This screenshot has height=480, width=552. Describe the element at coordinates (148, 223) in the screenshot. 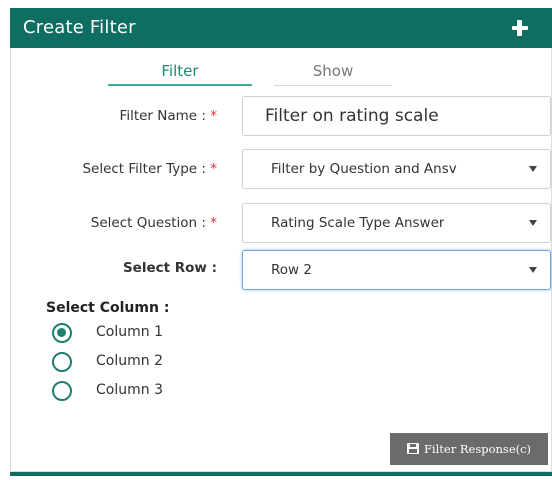

I see `question-label-text: Select Question :` at that location.